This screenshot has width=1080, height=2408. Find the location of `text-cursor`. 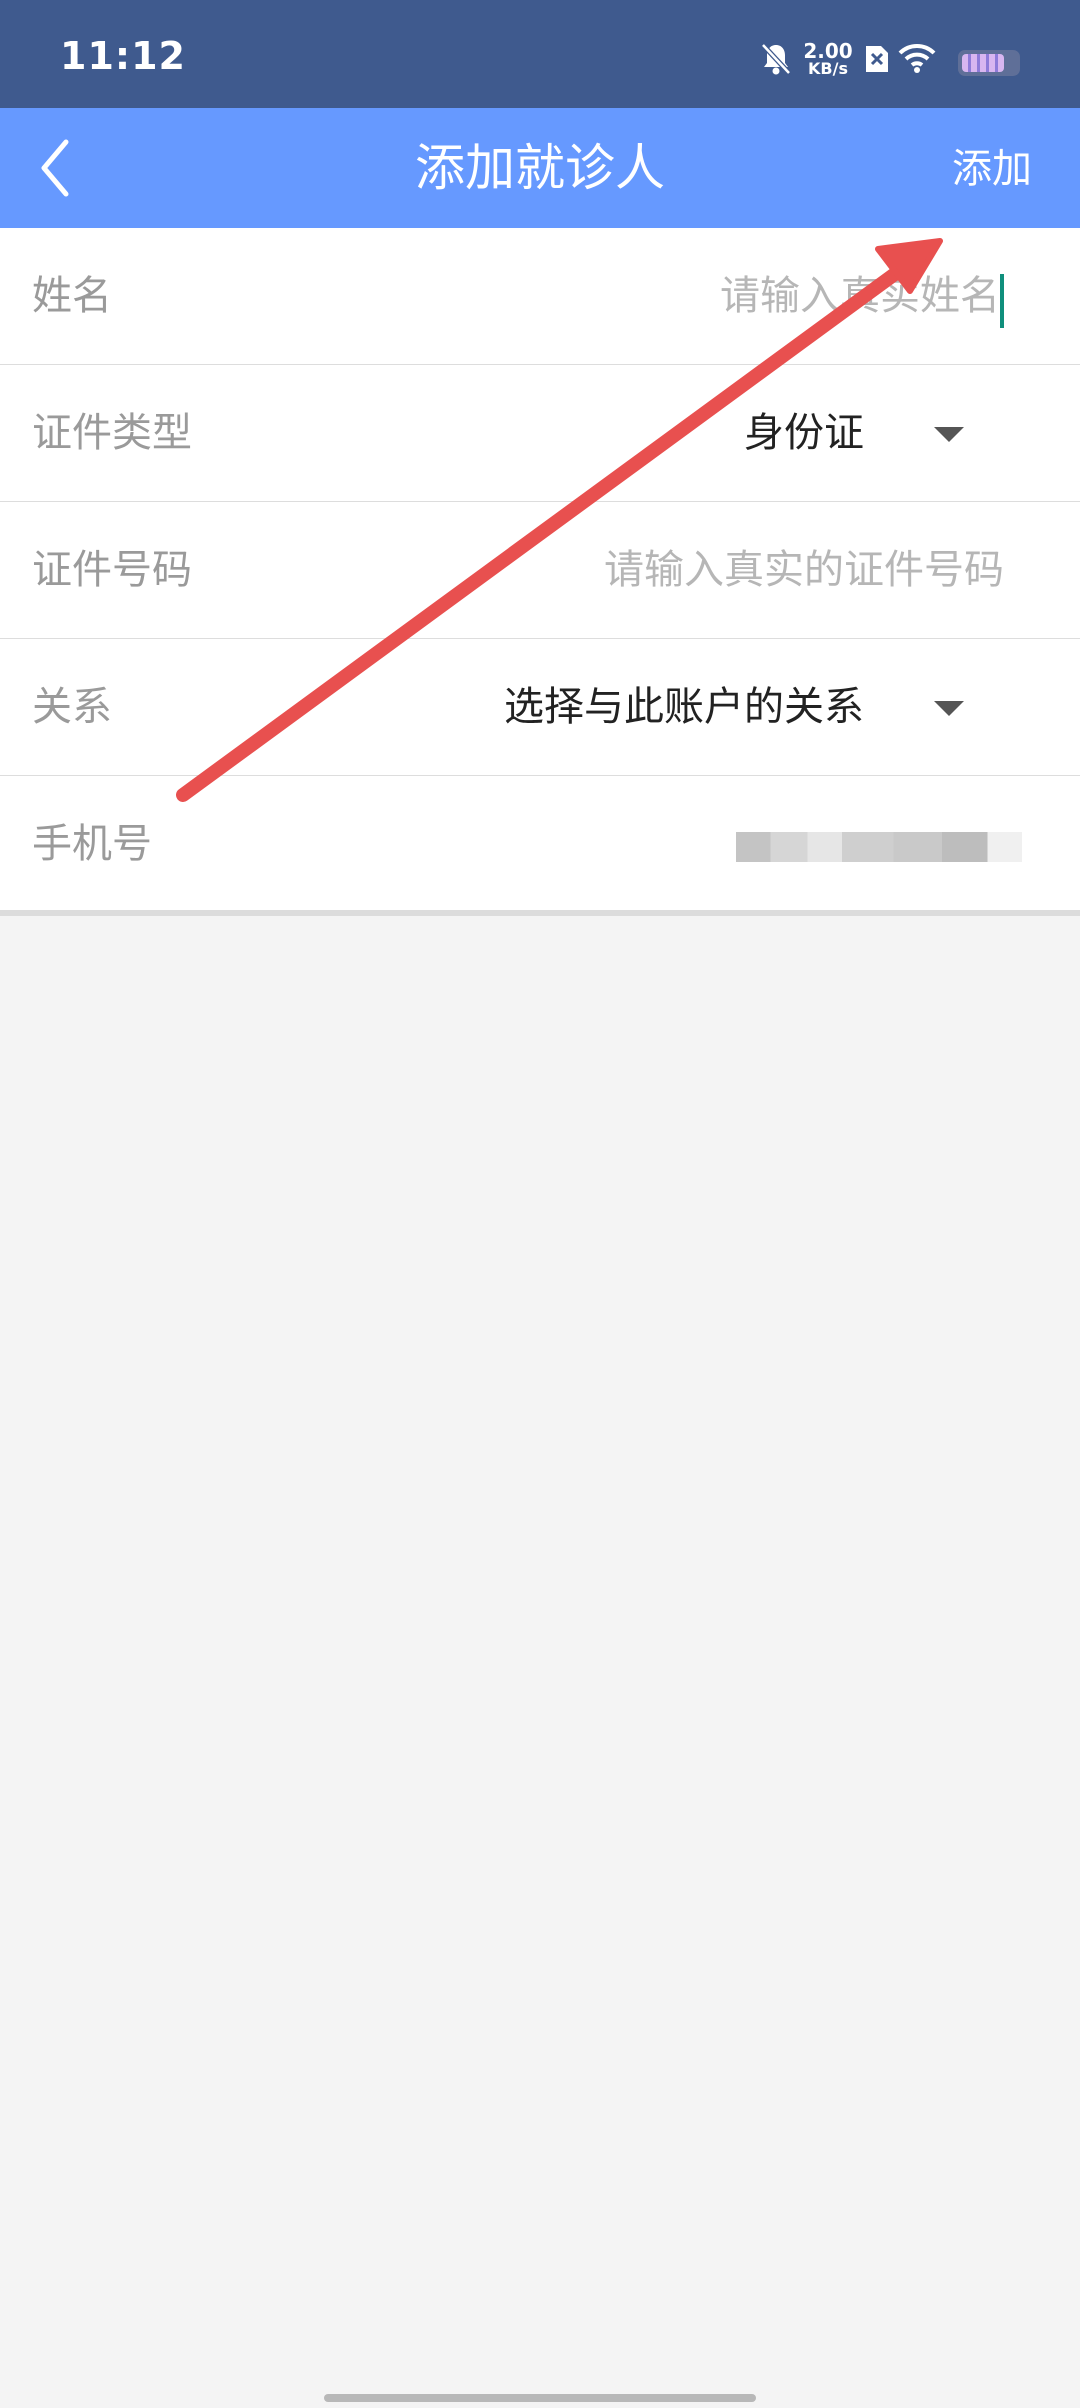

text-cursor is located at coordinates (1002, 301).